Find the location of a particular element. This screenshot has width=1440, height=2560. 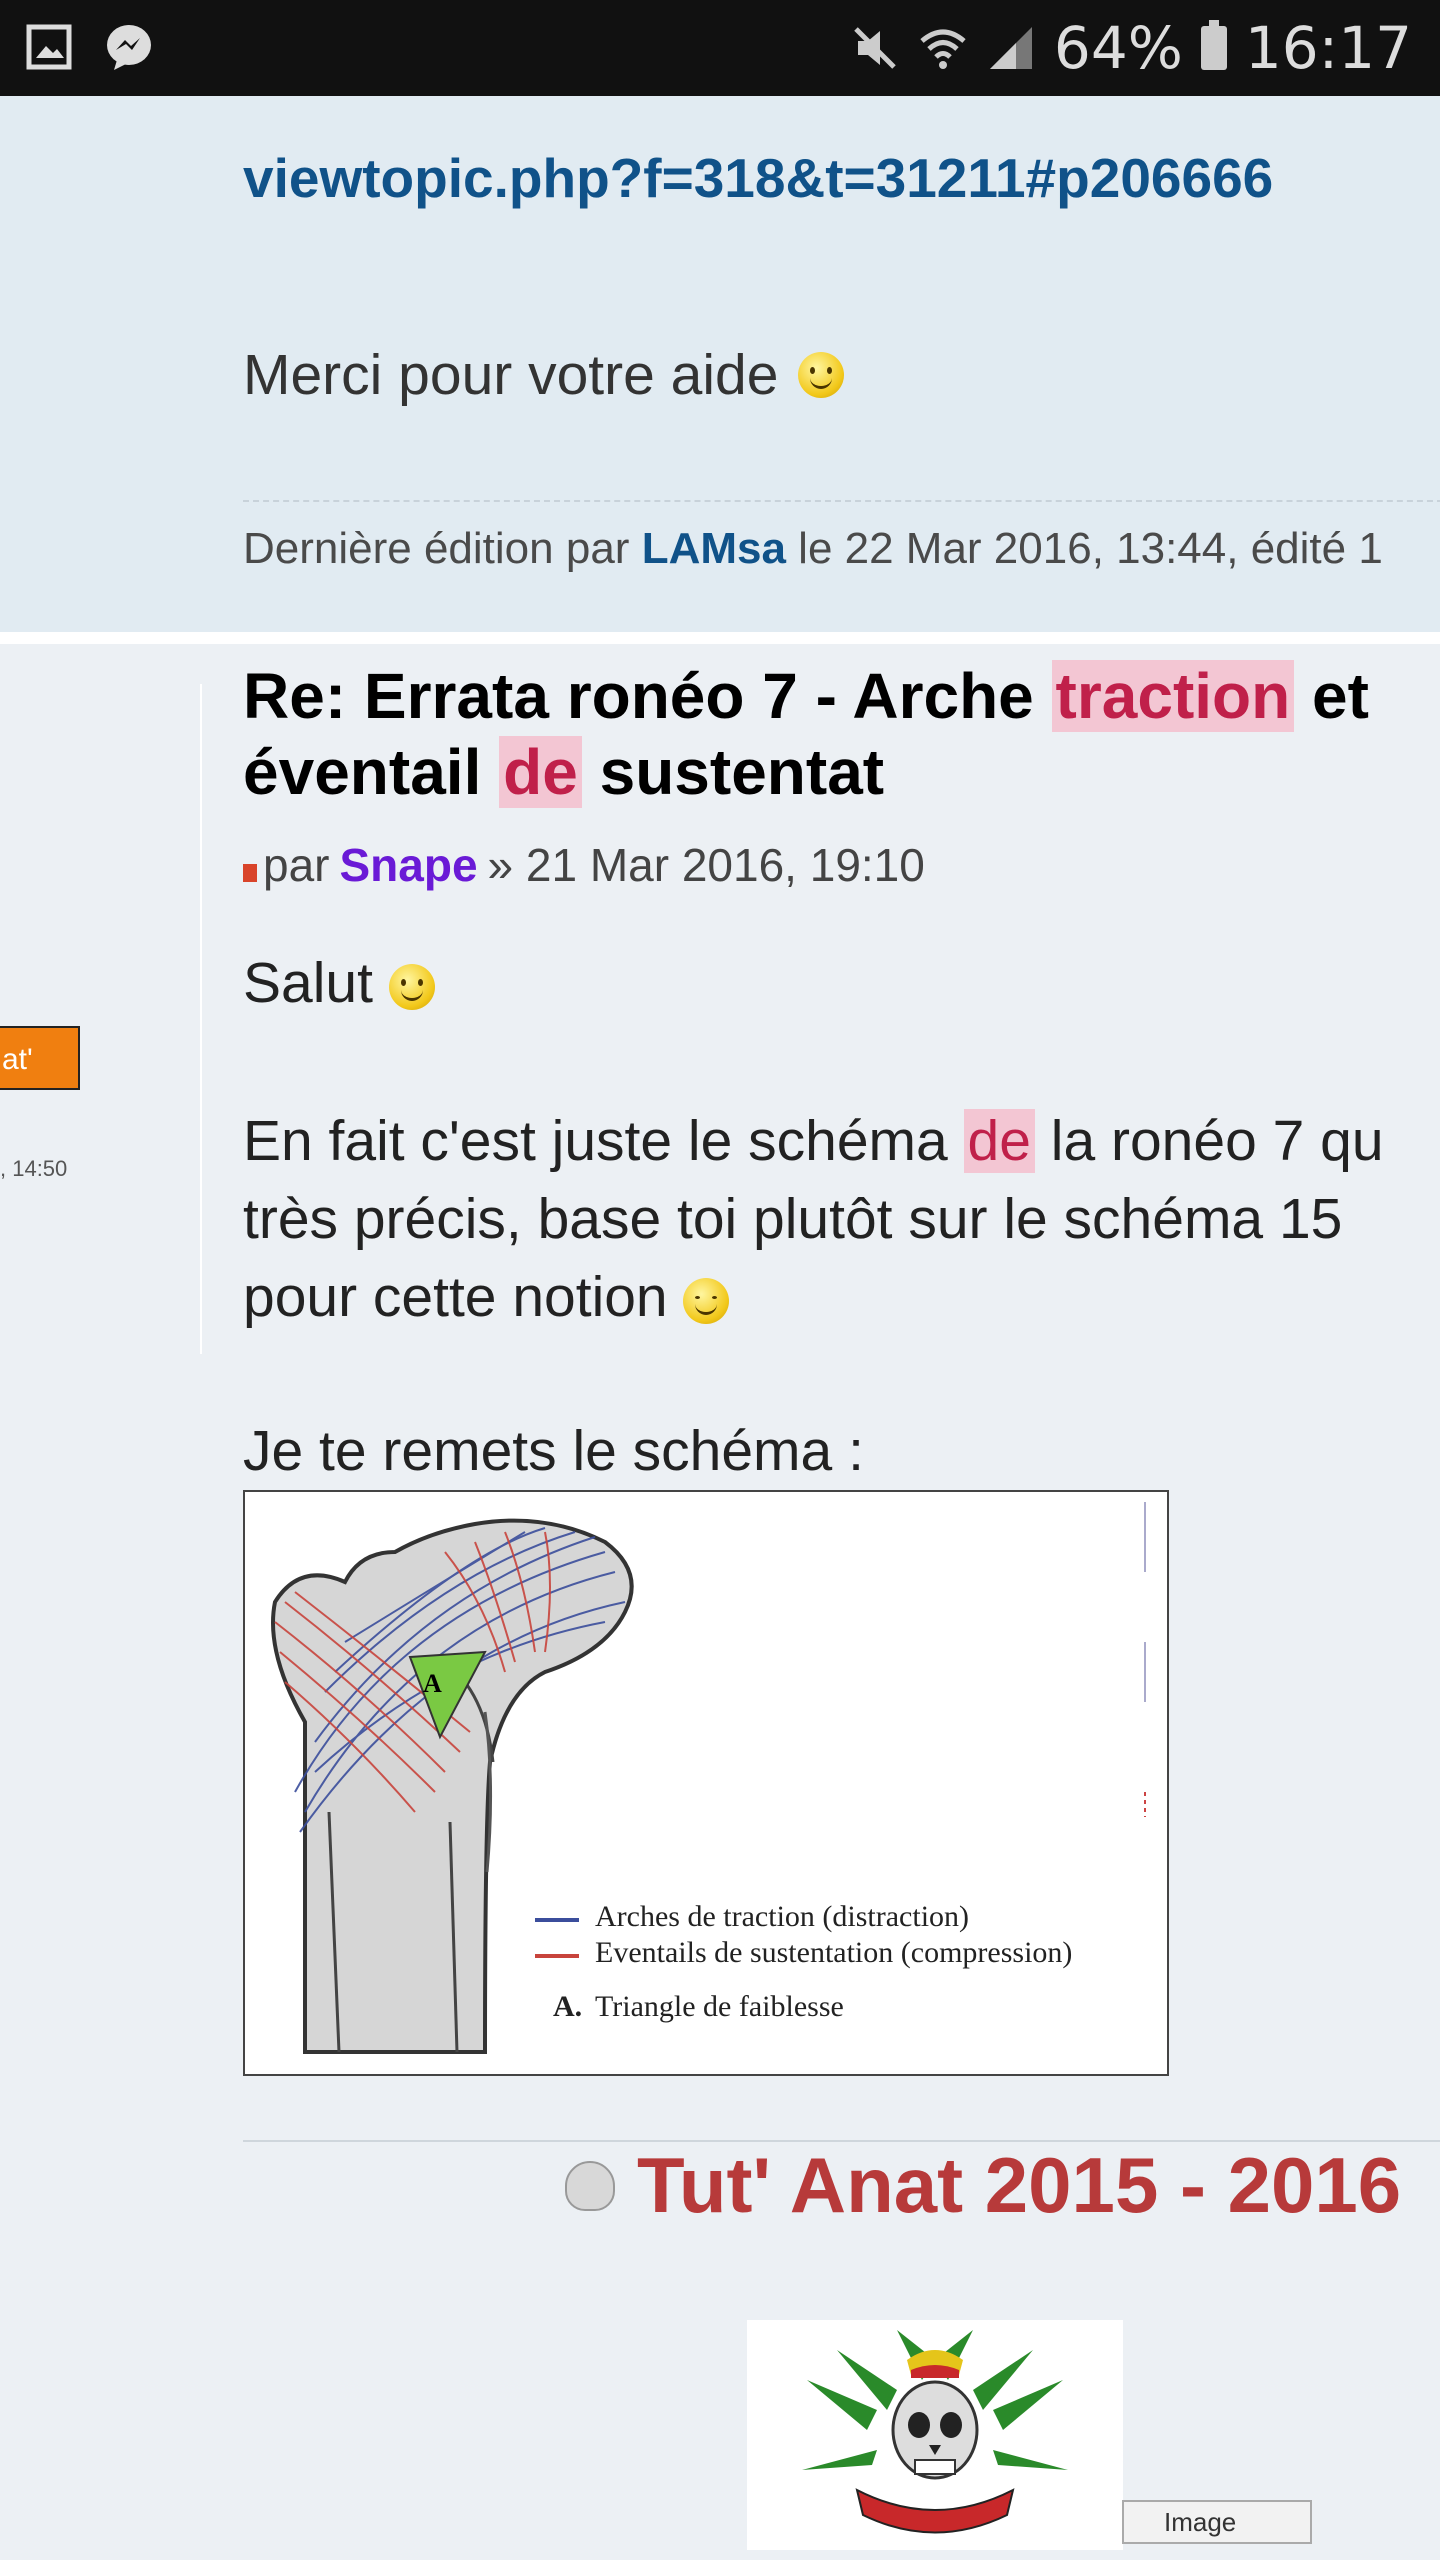

skull-logo is located at coordinates (935, 2432).